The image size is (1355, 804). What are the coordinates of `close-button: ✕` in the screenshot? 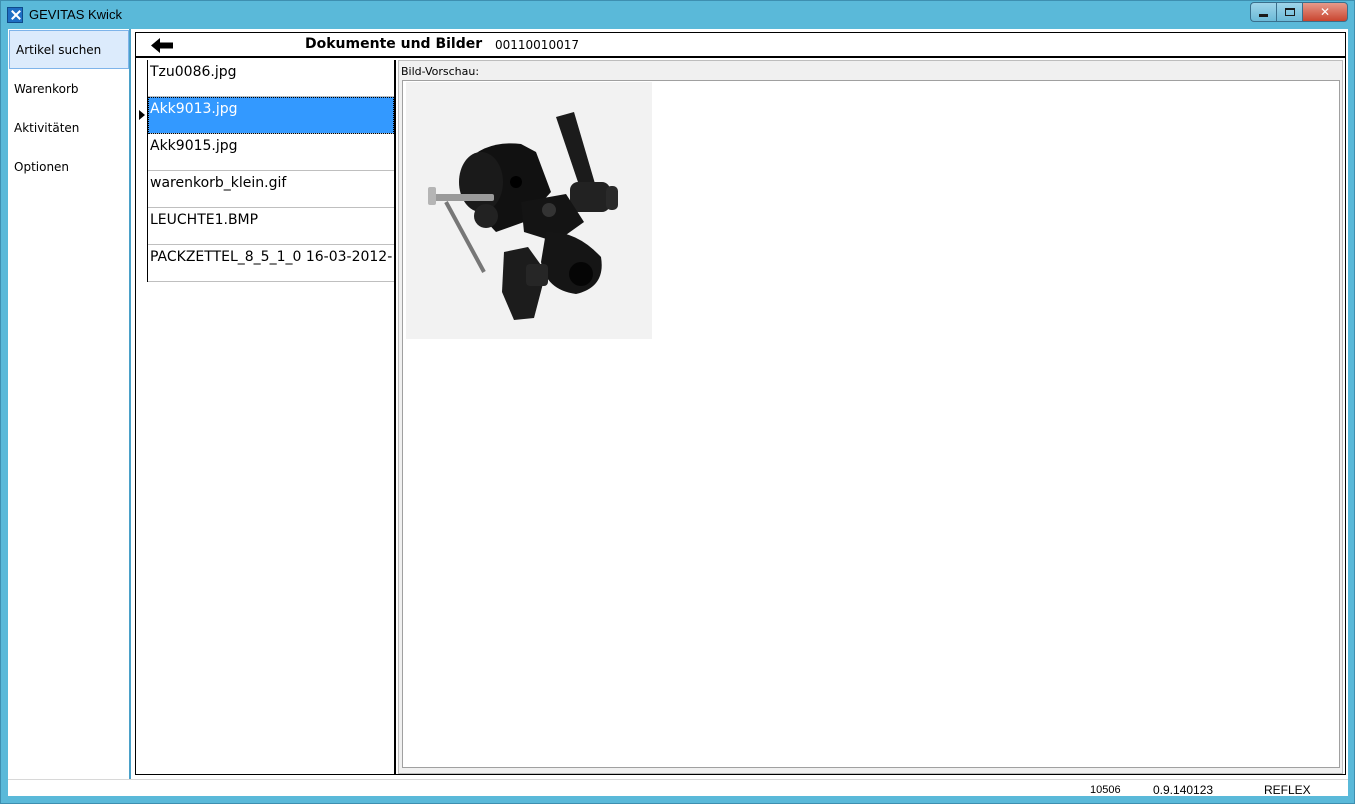 It's located at (1325, 12).